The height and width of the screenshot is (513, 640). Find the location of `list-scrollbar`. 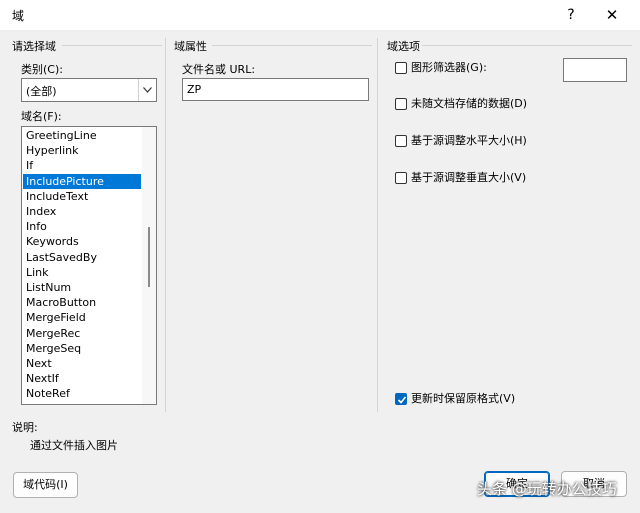

list-scrollbar is located at coordinates (149, 265).